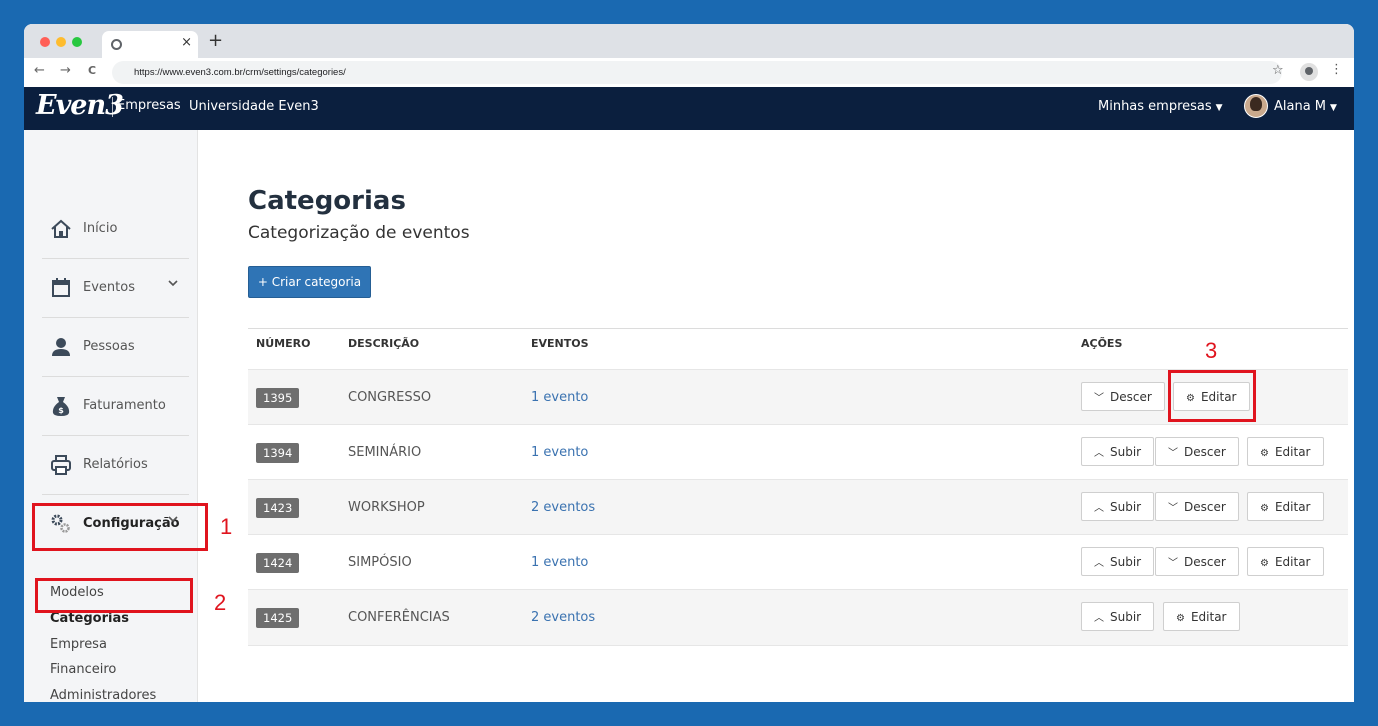  What do you see at coordinates (109, 287) in the screenshot?
I see `sidebar-item-label: Eventos` at bounding box center [109, 287].